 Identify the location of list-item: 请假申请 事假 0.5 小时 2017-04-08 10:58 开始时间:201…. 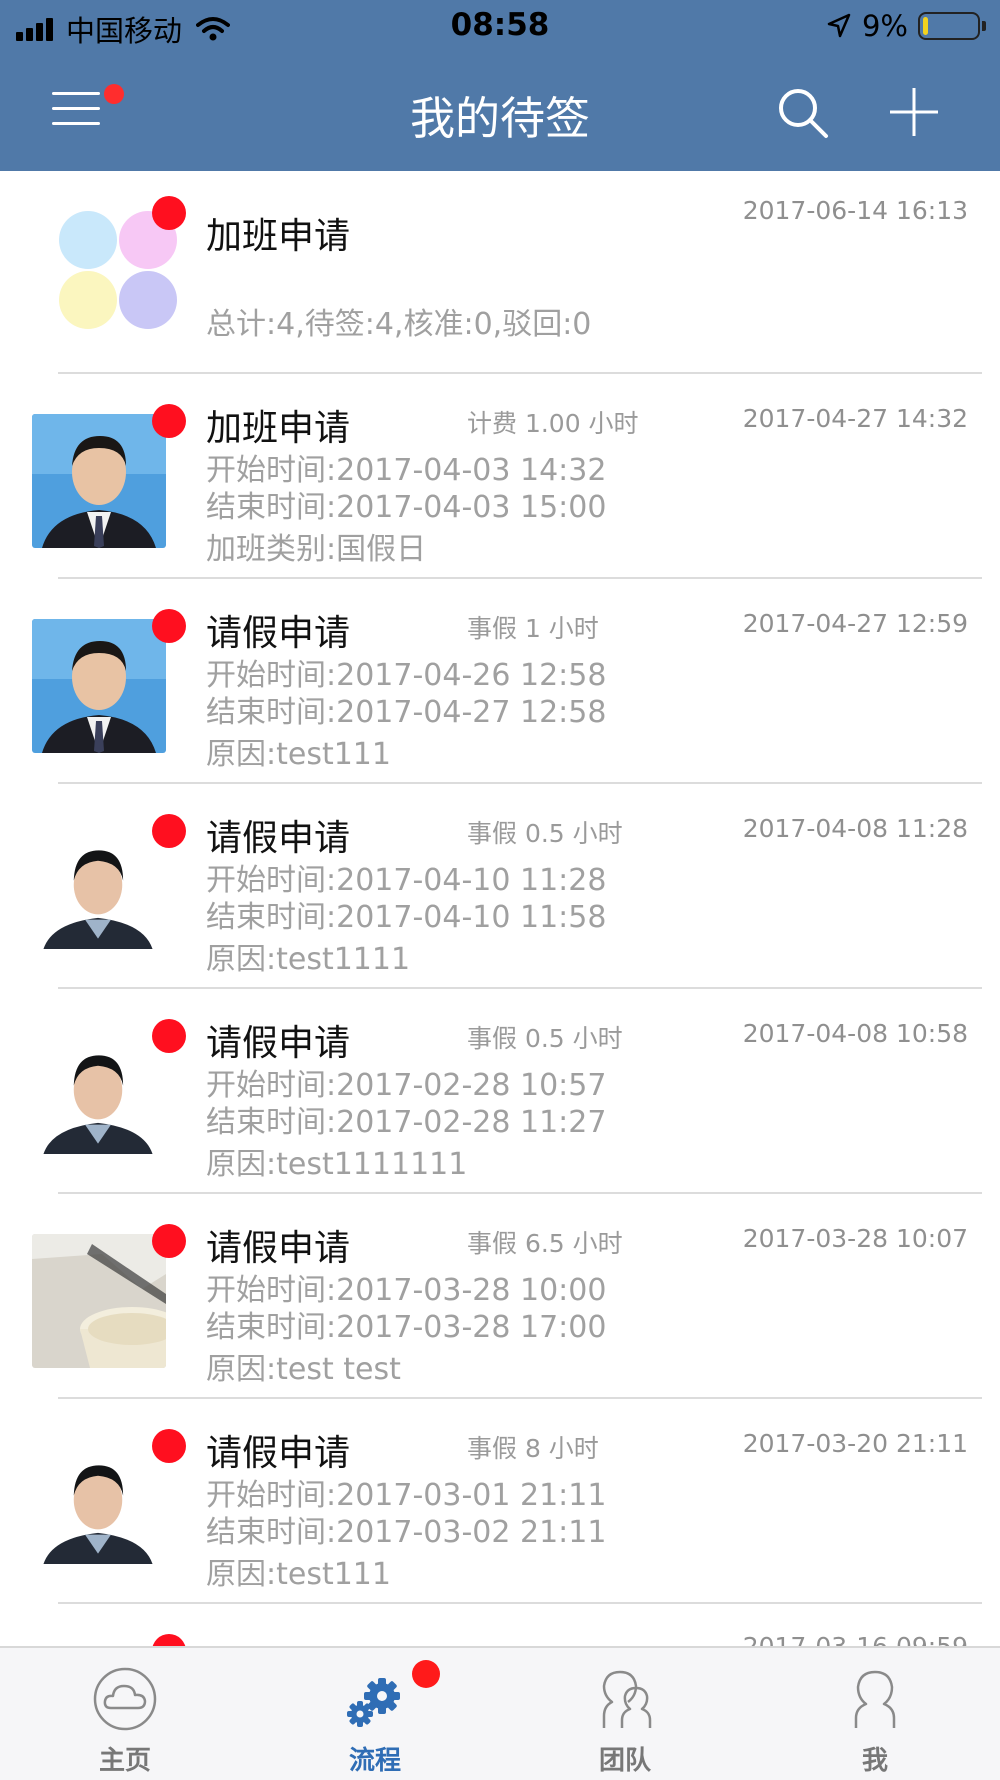
(500, 1091).